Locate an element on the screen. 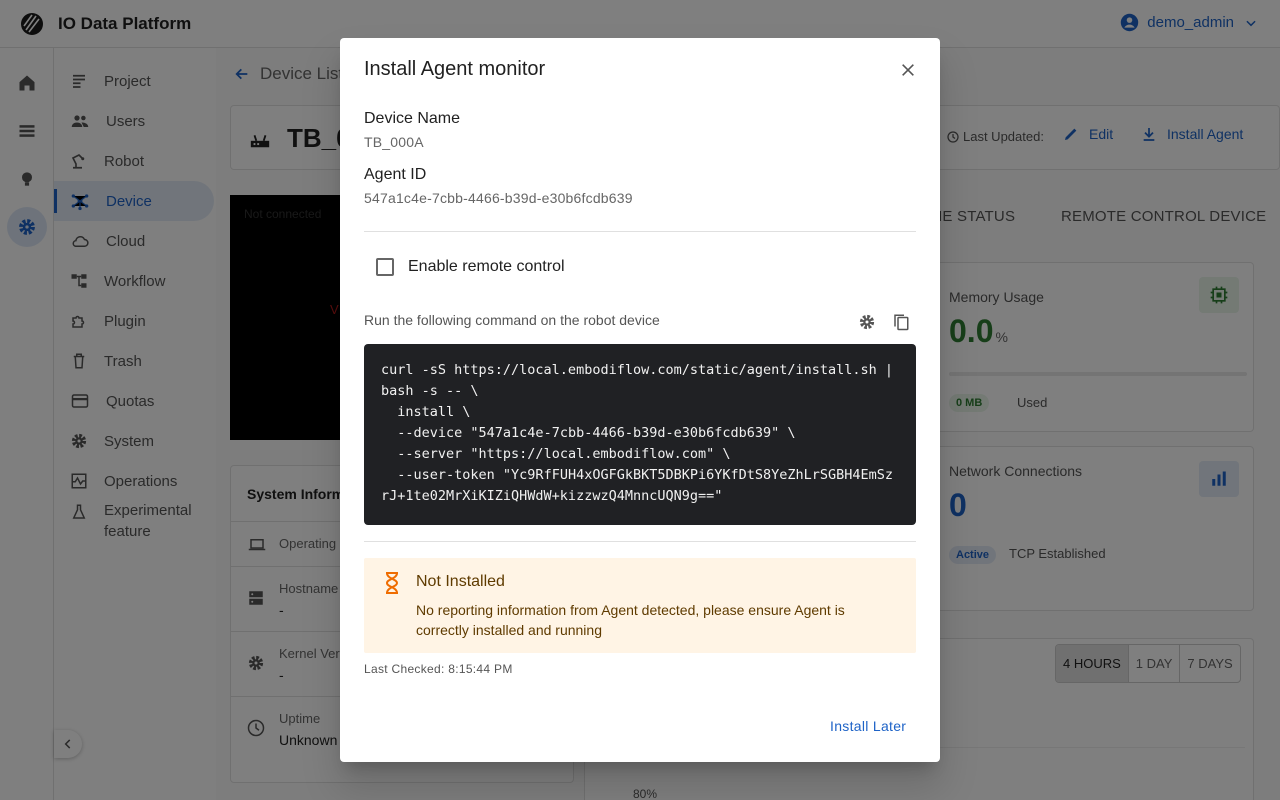  copy-command-button is located at coordinates (901, 322).